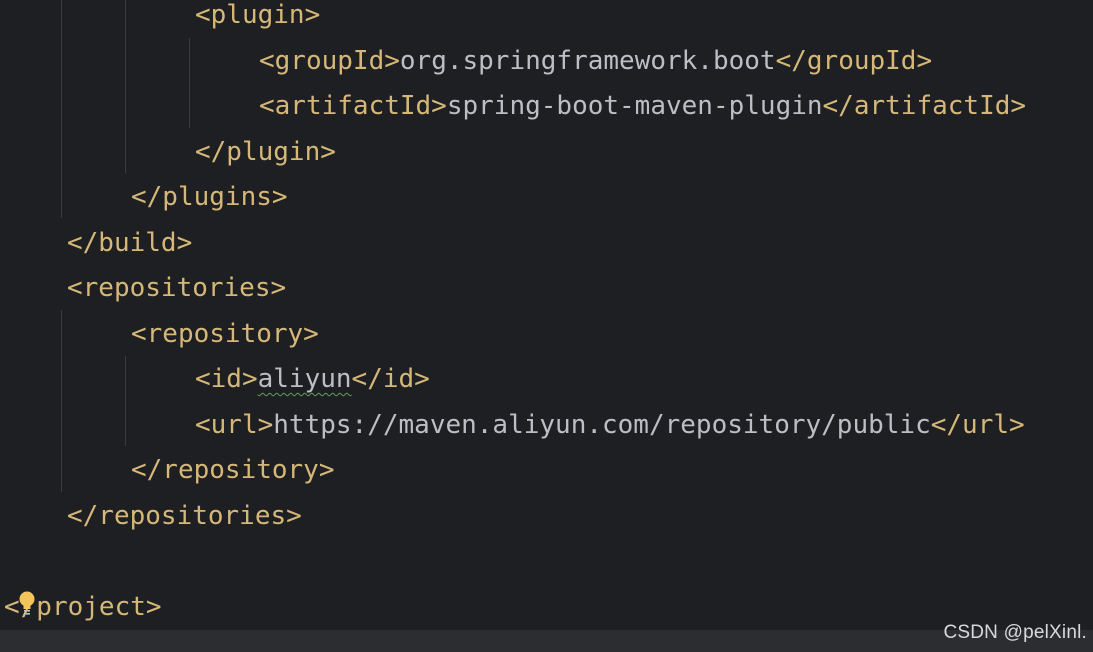  I want to click on xml-tag: <url>, so click(234, 425).